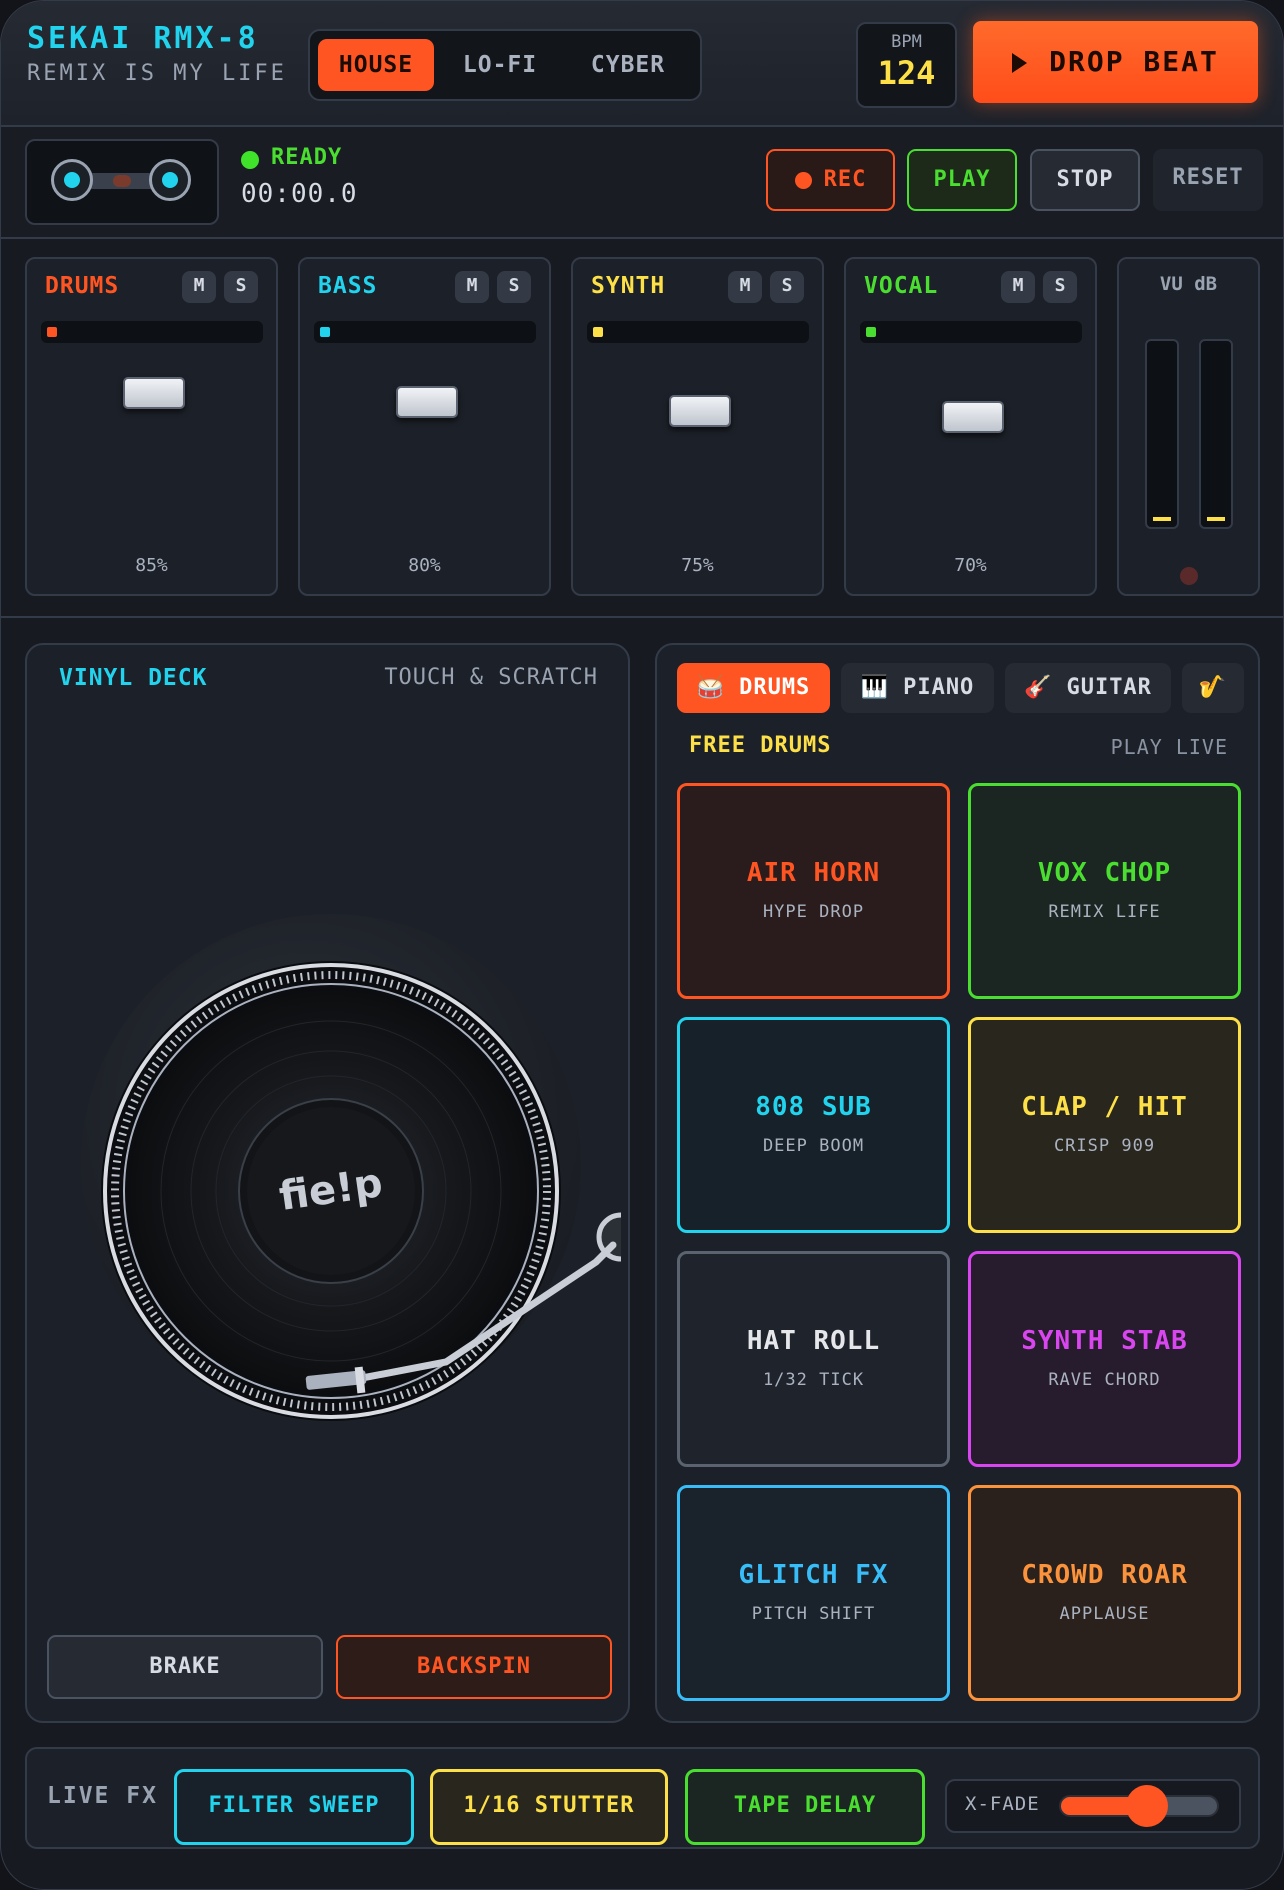 The height and width of the screenshot is (1890, 1284). I want to click on pad-vox-chop: VOX CHOP REMIX LIFE, so click(1104, 891).